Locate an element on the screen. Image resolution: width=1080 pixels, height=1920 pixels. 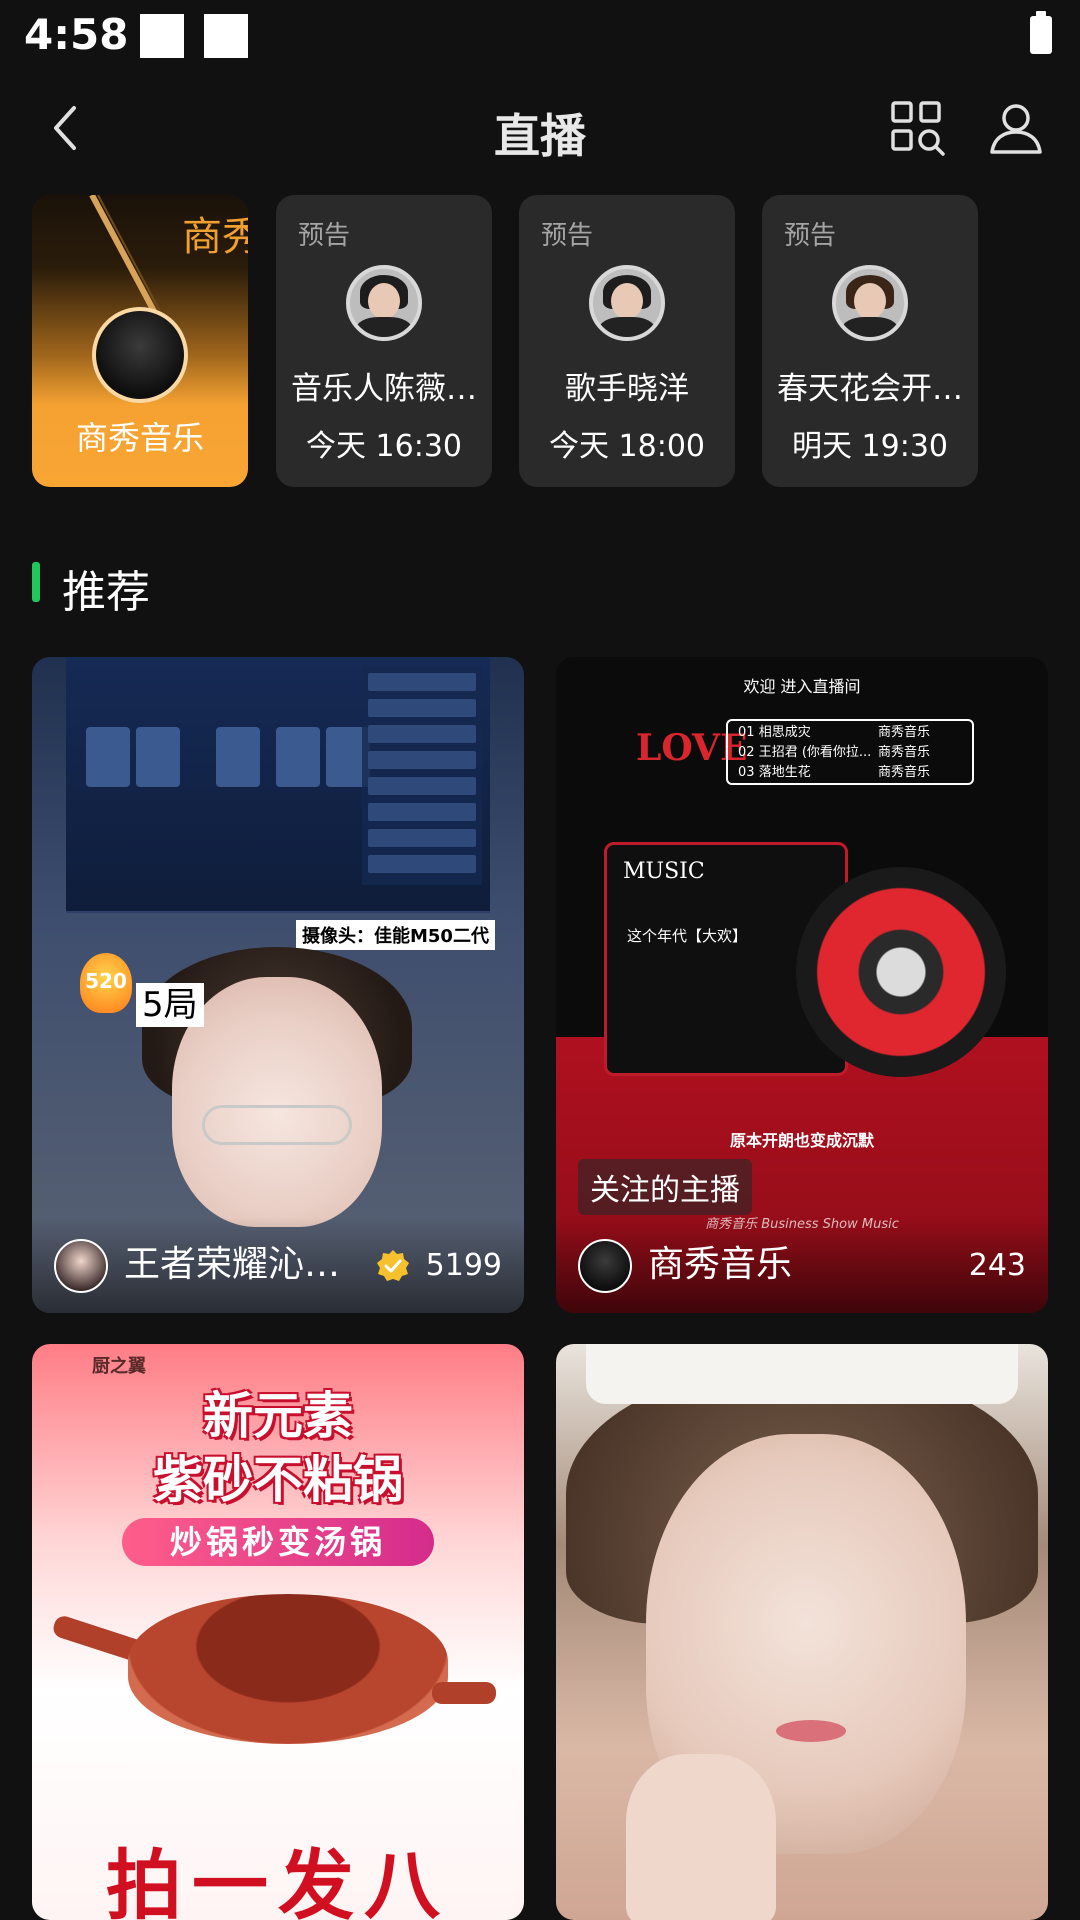
preview-time: 今天 16:30 is located at coordinates (384, 446).